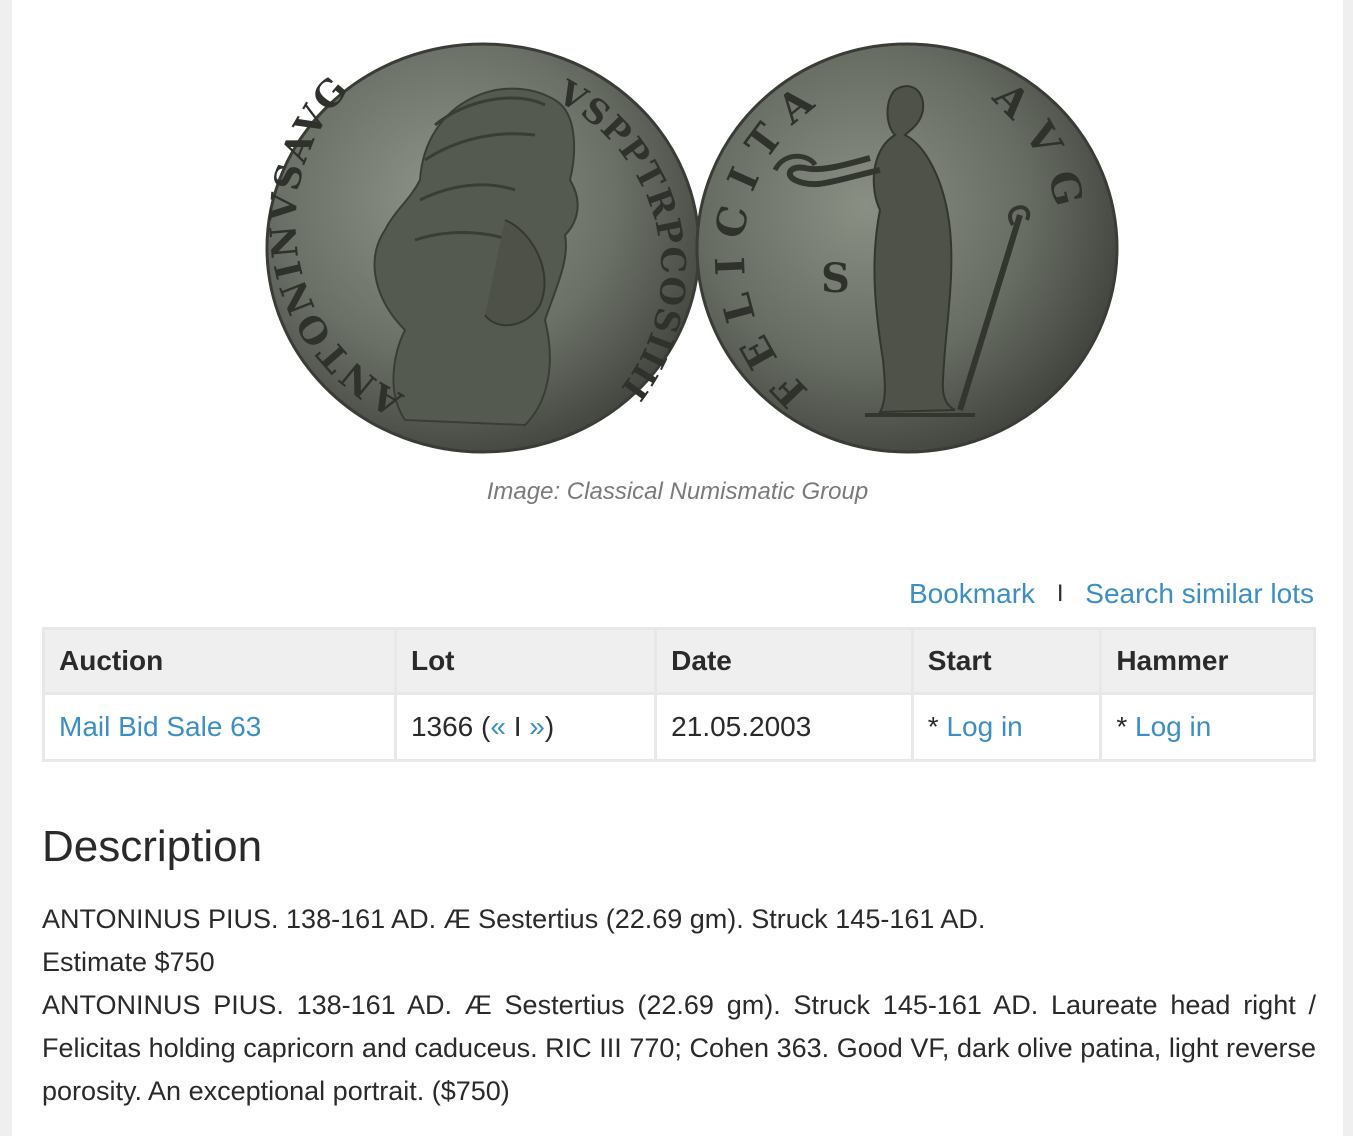 The width and height of the screenshot is (1353, 1136). What do you see at coordinates (517, 726) in the screenshot?
I see `lot-nav-separator: I` at bounding box center [517, 726].